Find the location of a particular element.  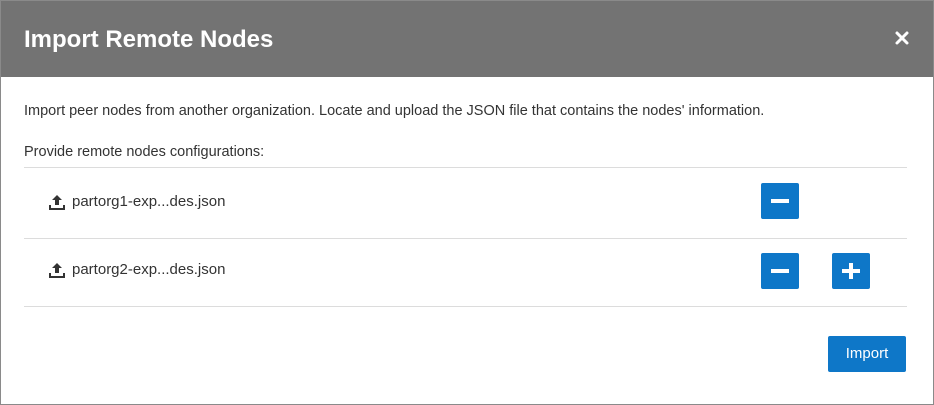

divider is located at coordinates (465, 306).